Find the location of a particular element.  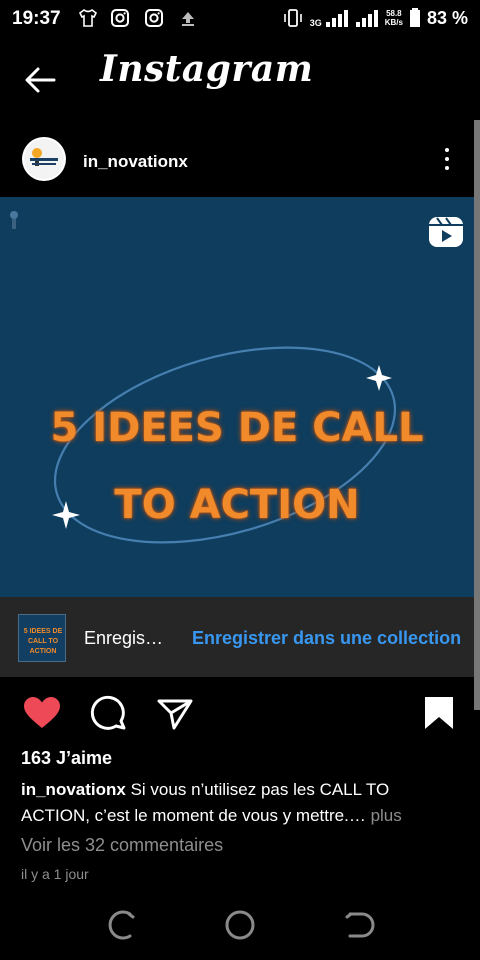

recents-icon is located at coordinates (120, 925).